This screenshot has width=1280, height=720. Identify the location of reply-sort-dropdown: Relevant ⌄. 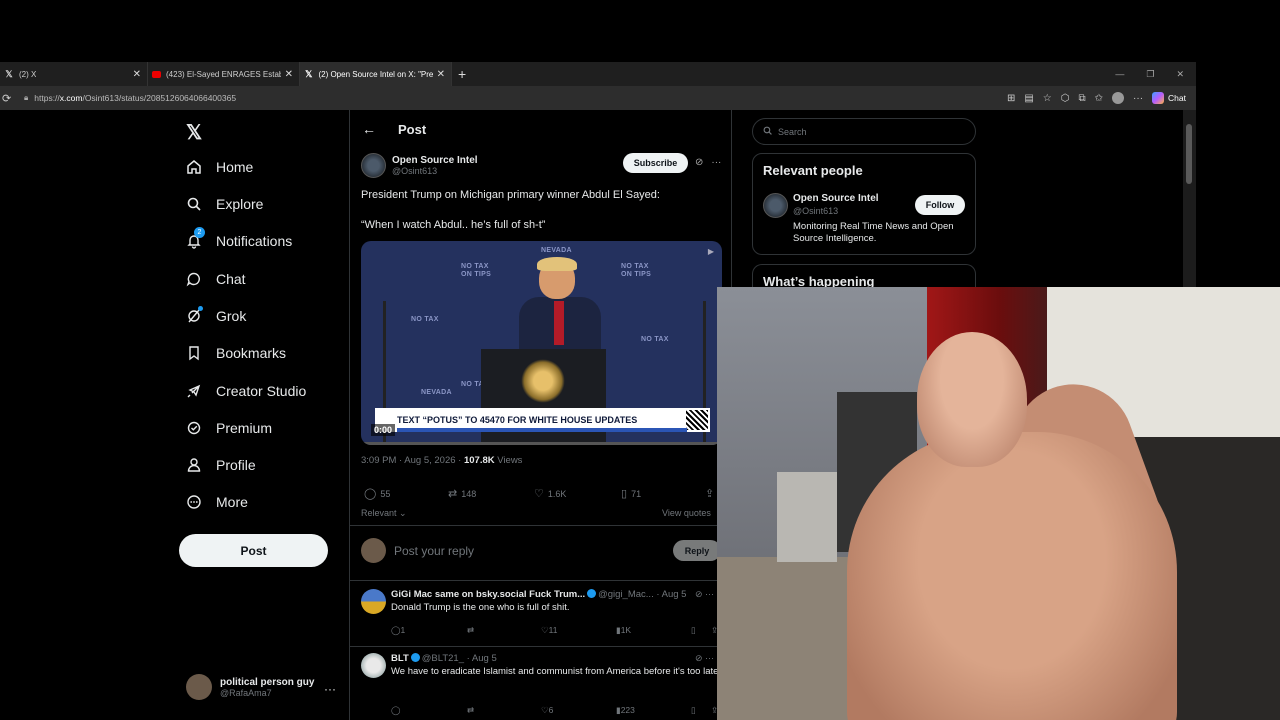
(384, 513).